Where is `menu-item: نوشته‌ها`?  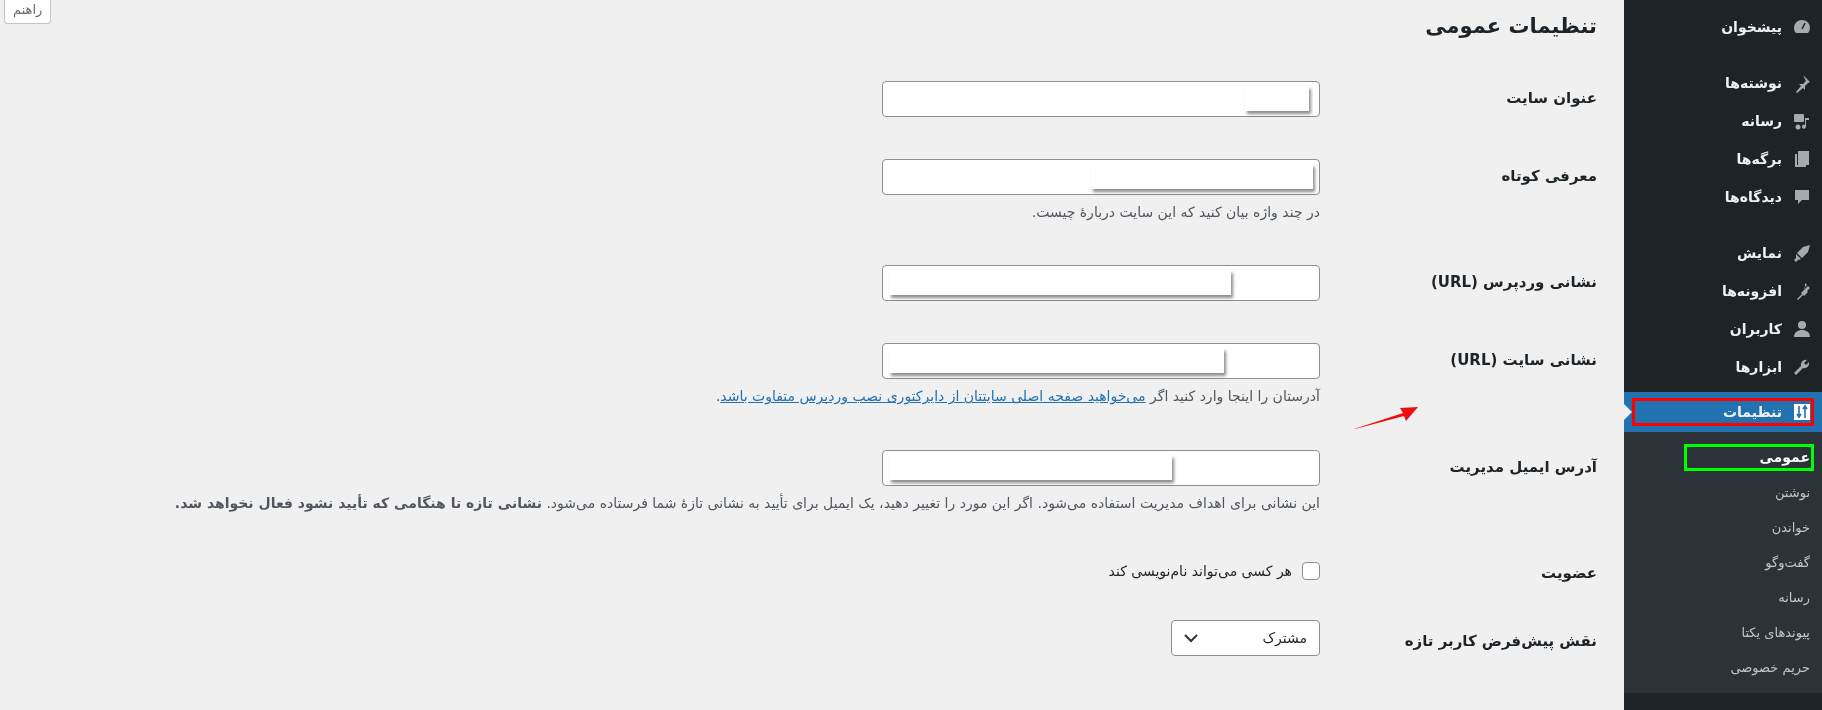
menu-item: نوشته‌ها is located at coordinates (1723, 83).